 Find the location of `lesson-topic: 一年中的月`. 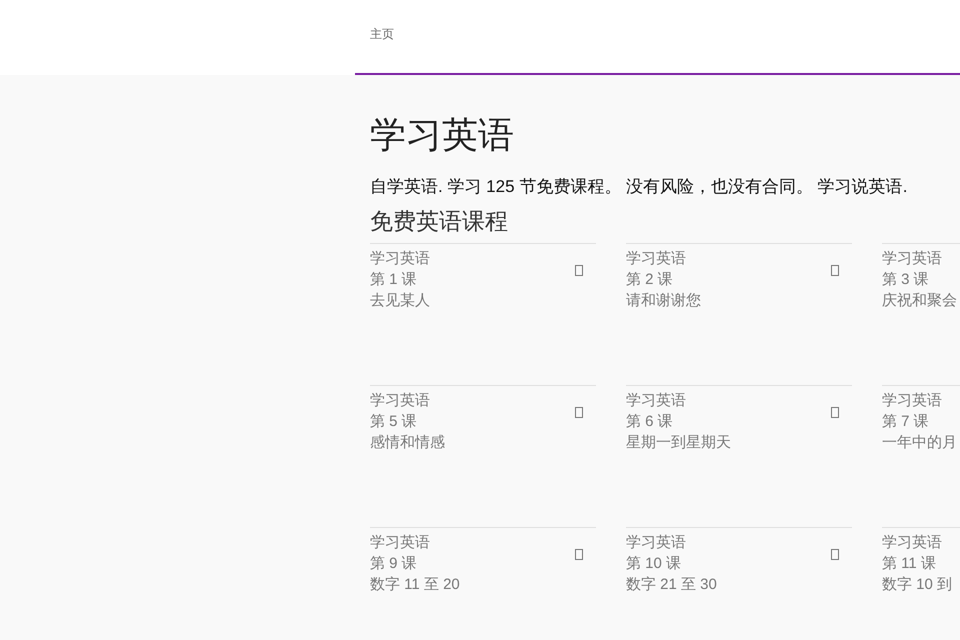

lesson-topic: 一年中的月 is located at coordinates (919, 443).